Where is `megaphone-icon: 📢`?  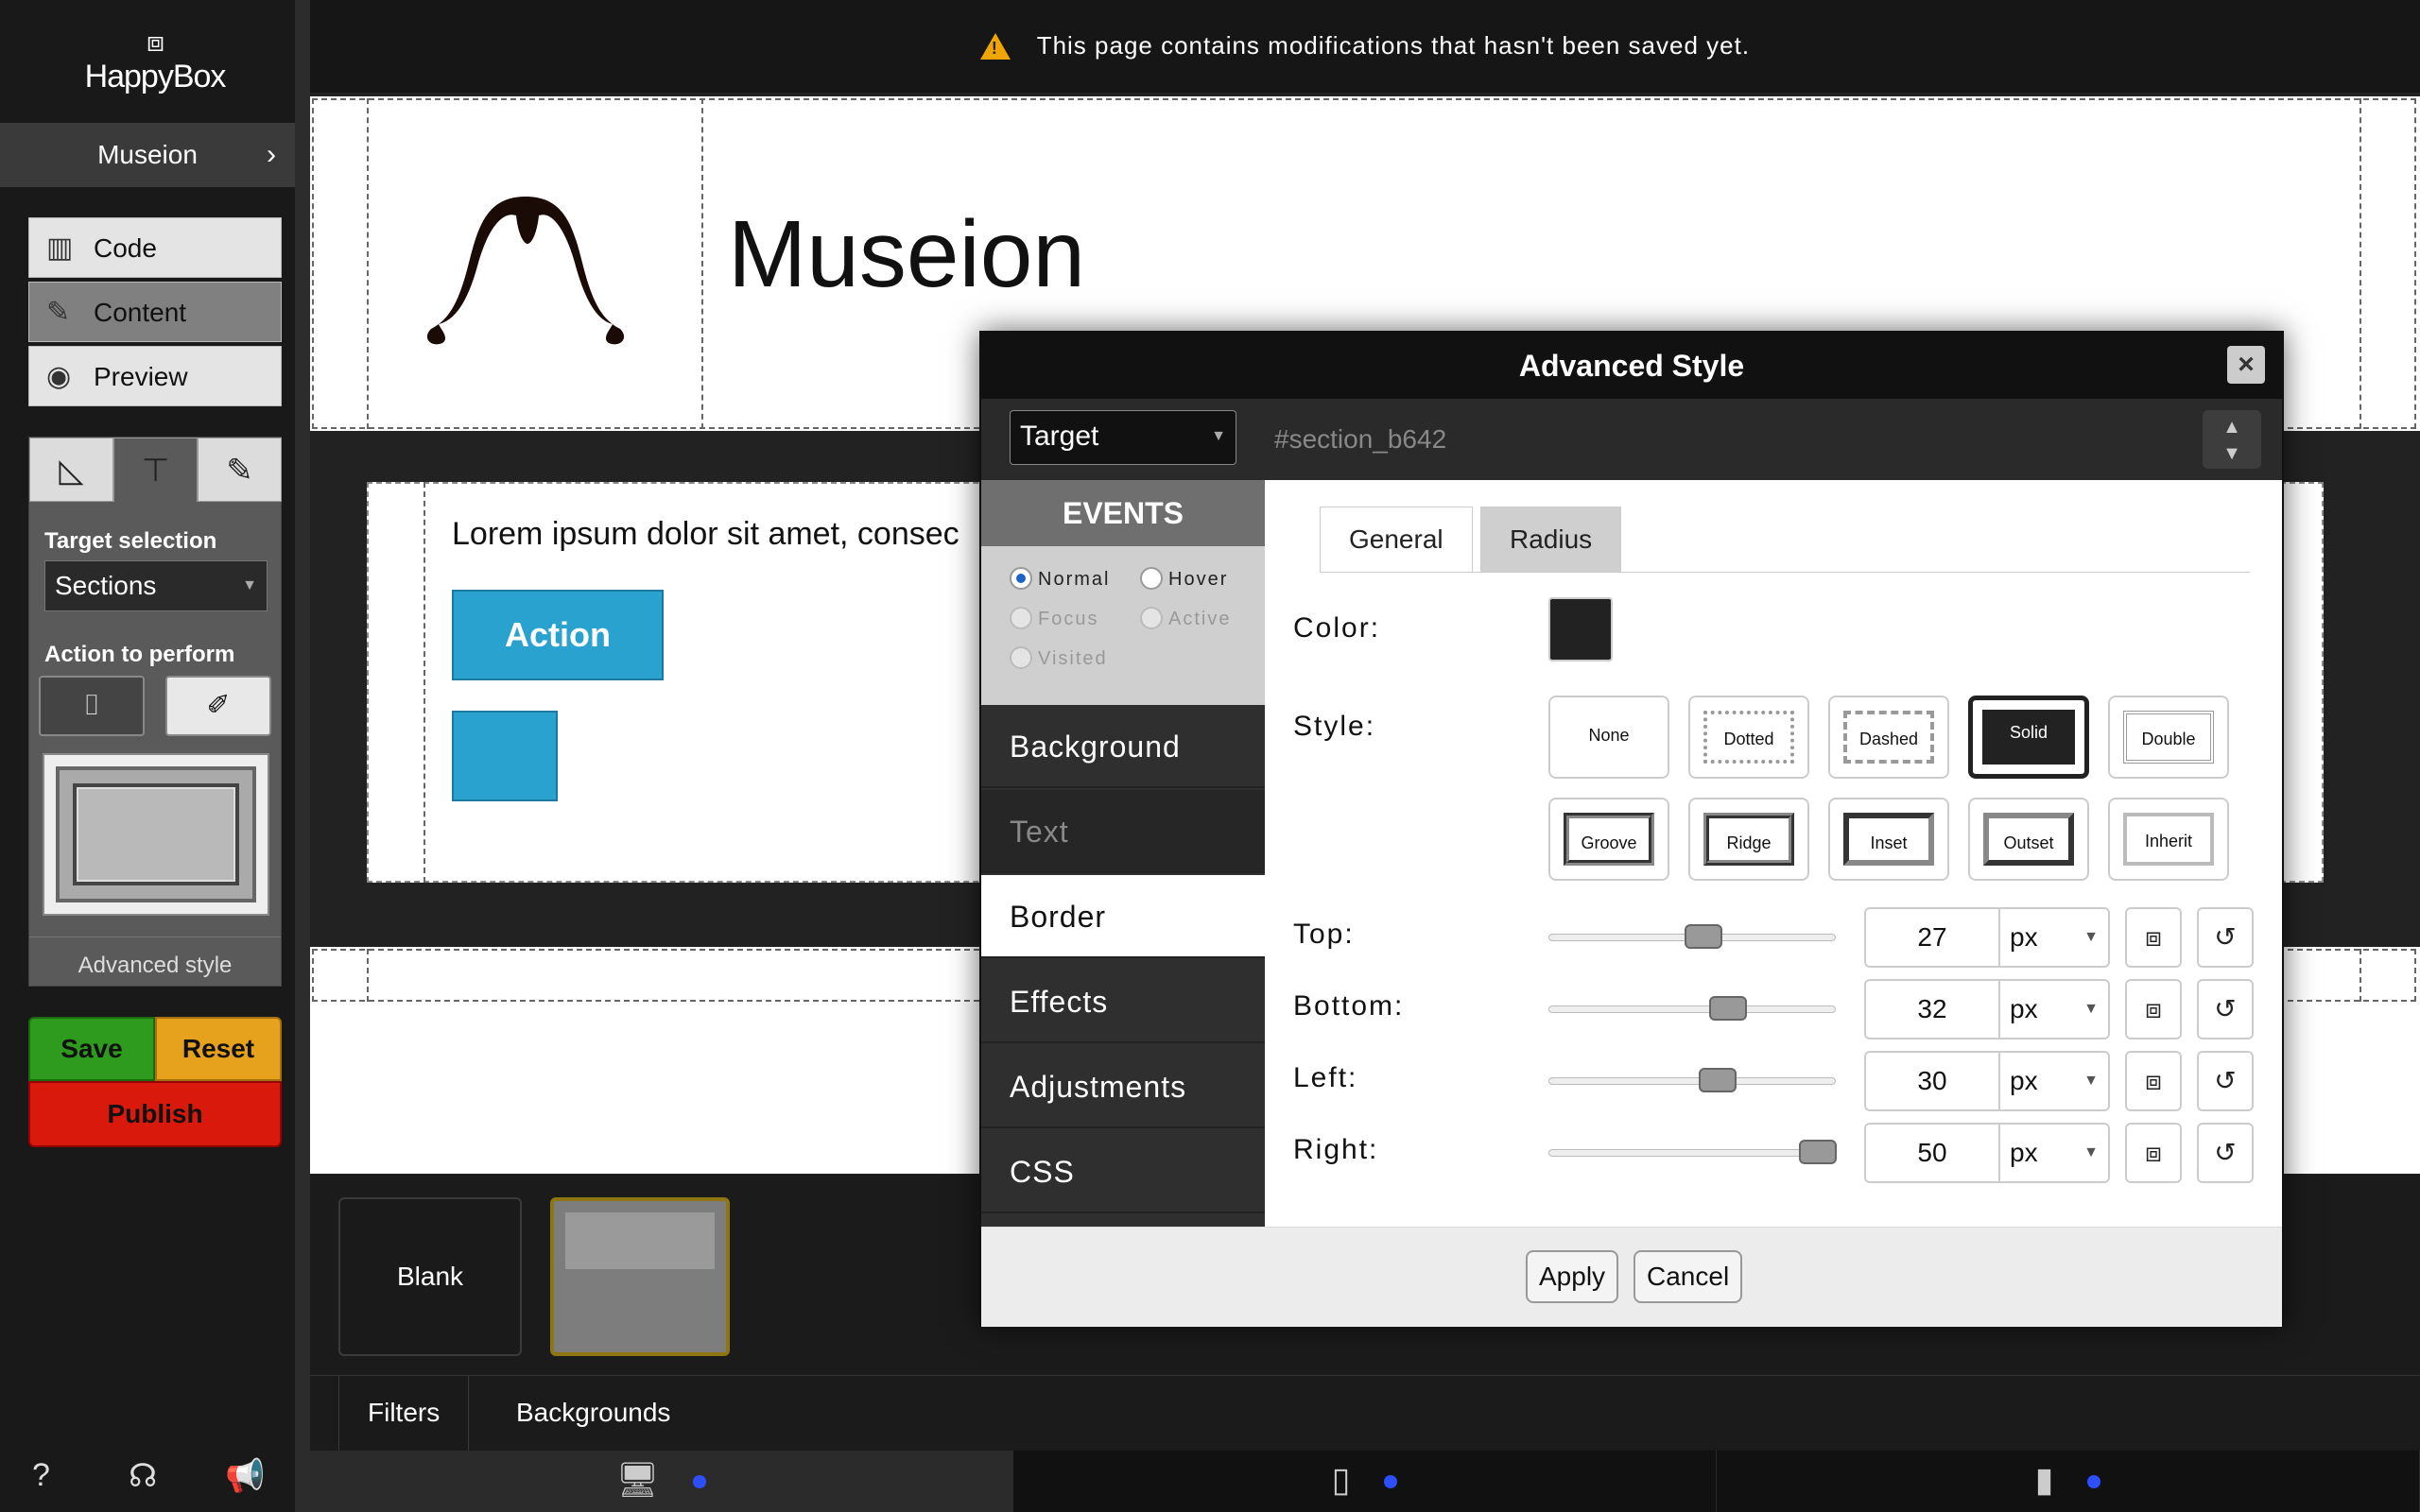
megaphone-icon: 📢 is located at coordinates (245, 1476).